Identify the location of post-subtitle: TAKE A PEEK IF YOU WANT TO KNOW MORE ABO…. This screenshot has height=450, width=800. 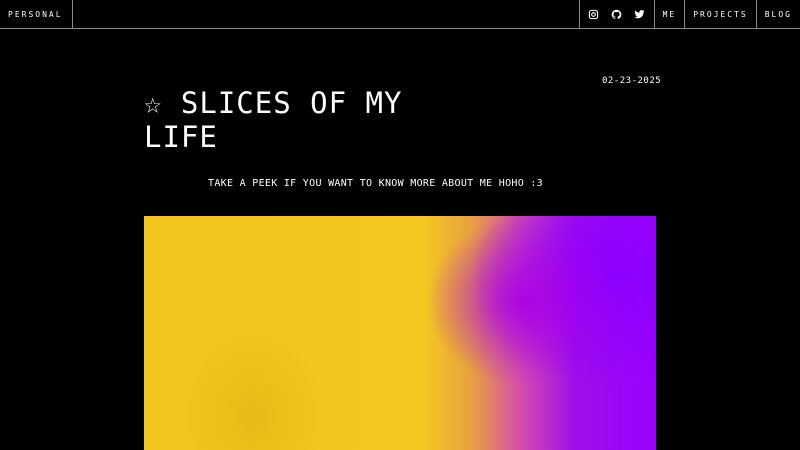
(375, 183).